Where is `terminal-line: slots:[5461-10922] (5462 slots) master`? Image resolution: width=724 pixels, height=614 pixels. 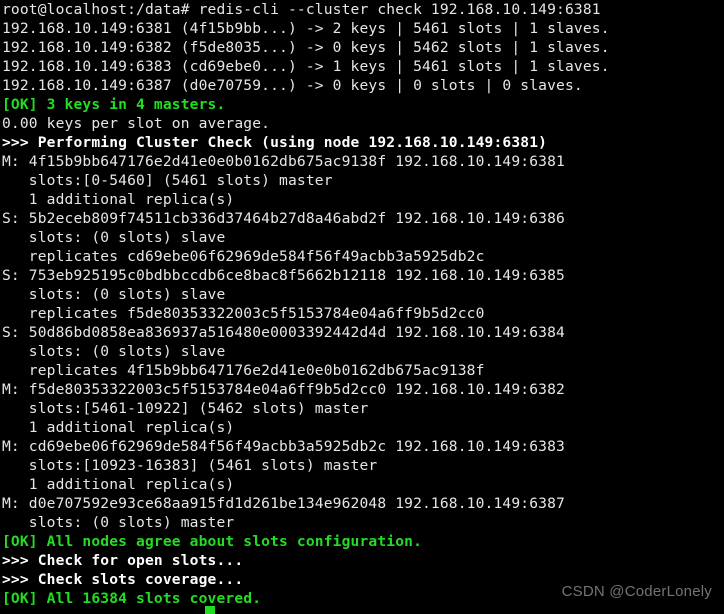
terminal-line: slots:[5461-10922] (5462 slots) master is located at coordinates (185, 408).